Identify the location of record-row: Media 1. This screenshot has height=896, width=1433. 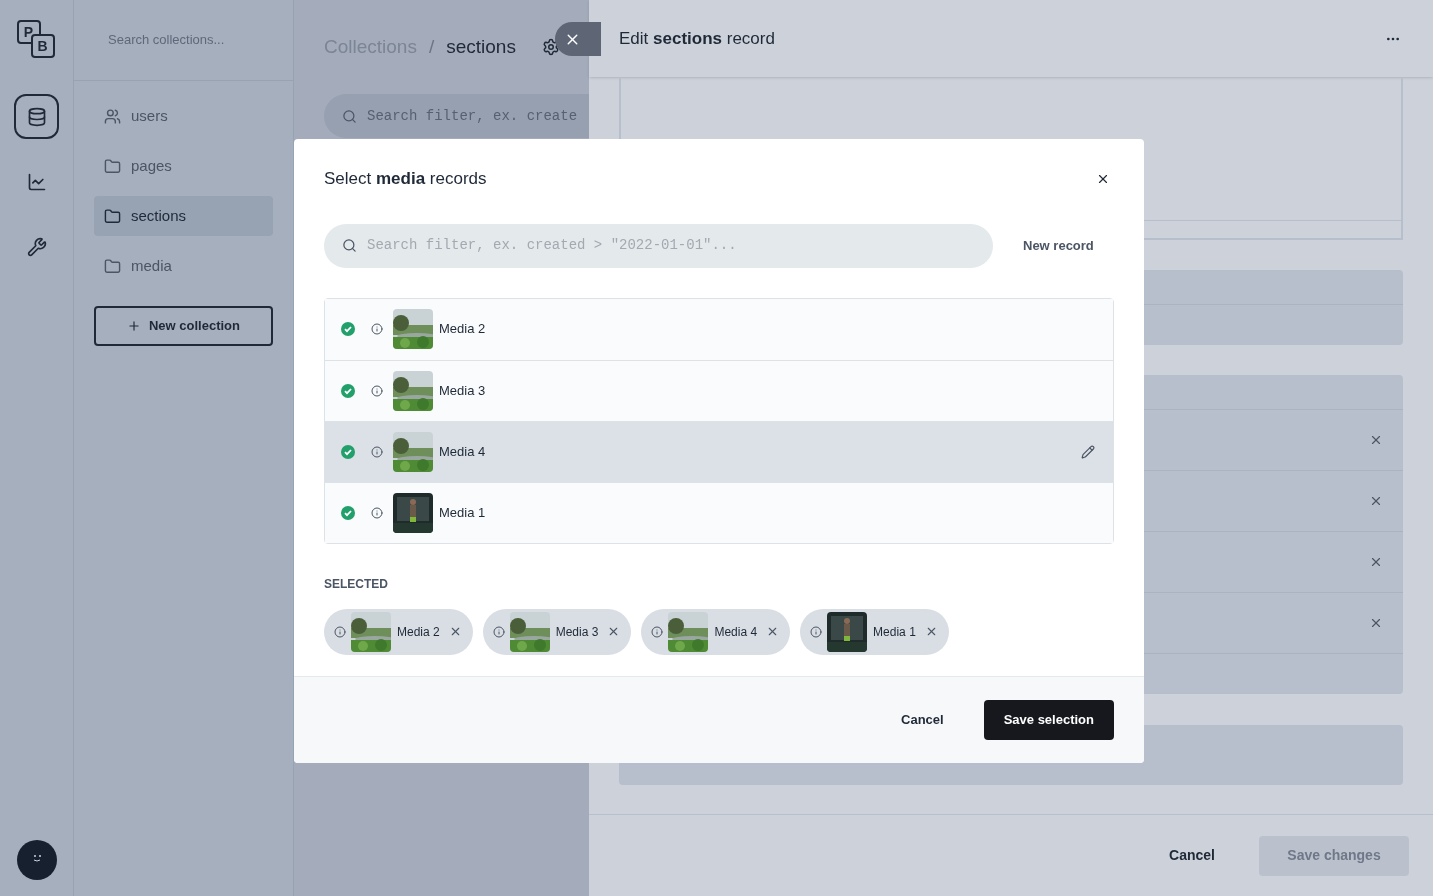
(719, 512).